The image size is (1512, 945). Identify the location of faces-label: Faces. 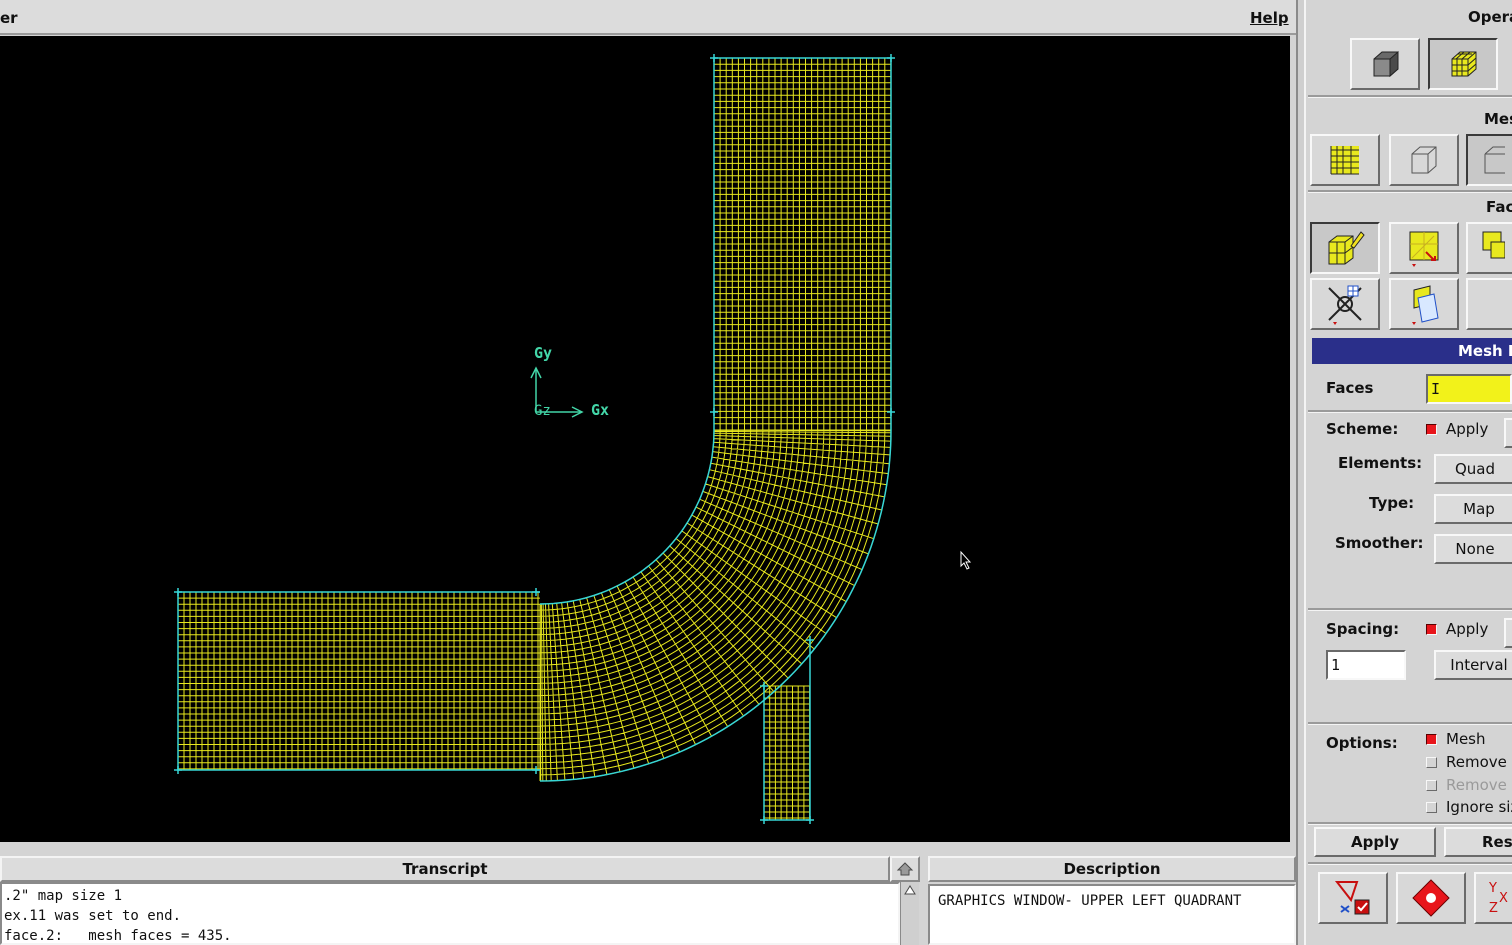
(1350, 388).